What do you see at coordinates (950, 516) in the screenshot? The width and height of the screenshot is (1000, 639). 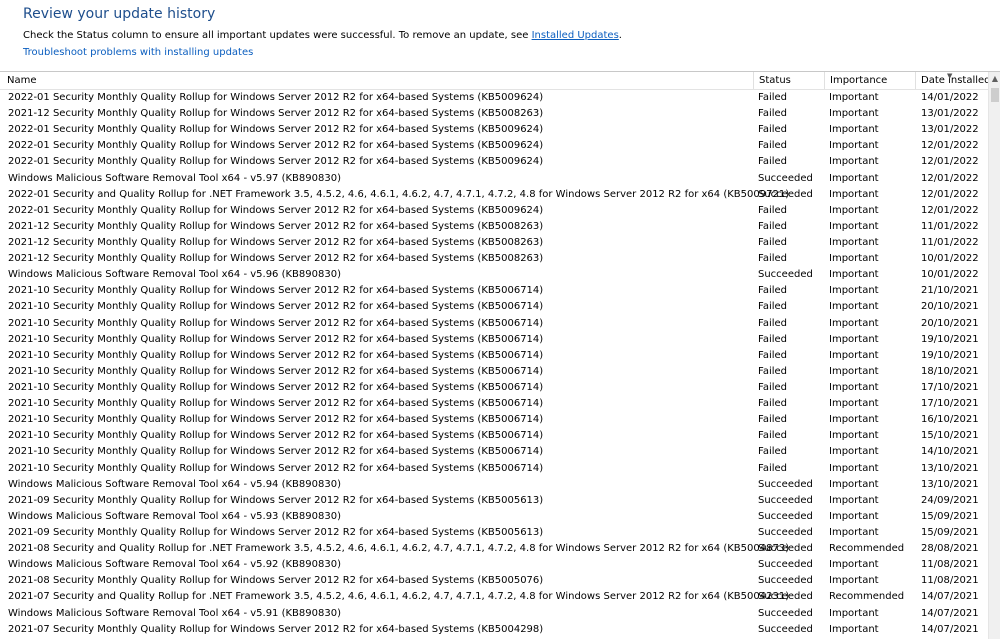 I see `row-date-cell: 15/09/2021` at bounding box center [950, 516].